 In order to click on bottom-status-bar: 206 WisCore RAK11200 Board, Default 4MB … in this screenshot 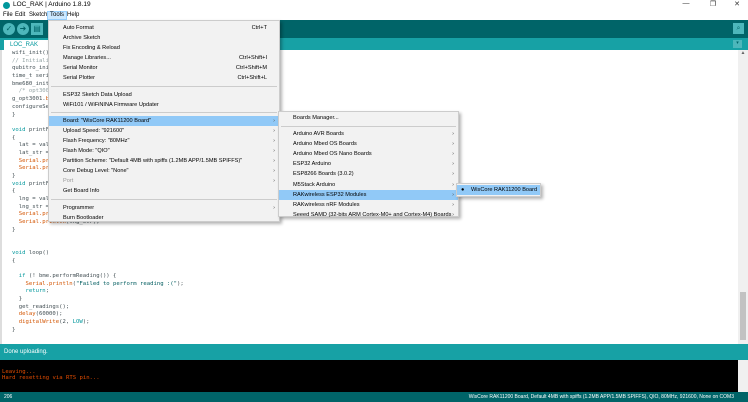, I will do `click(374, 397)`.